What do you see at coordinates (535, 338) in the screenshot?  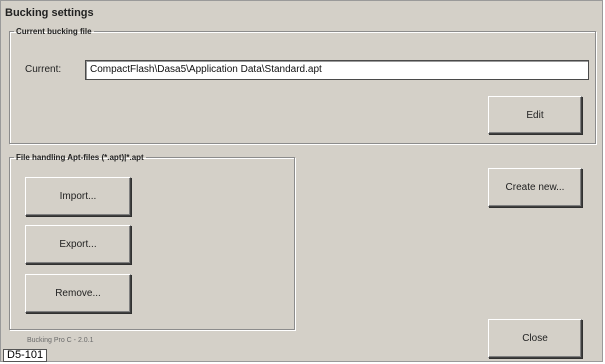 I see `close-button: Close` at bounding box center [535, 338].